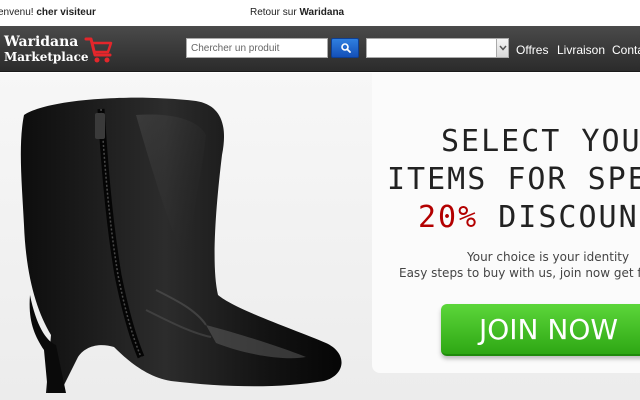 This screenshot has width=640, height=400. I want to click on search-icon, so click(346, 48).